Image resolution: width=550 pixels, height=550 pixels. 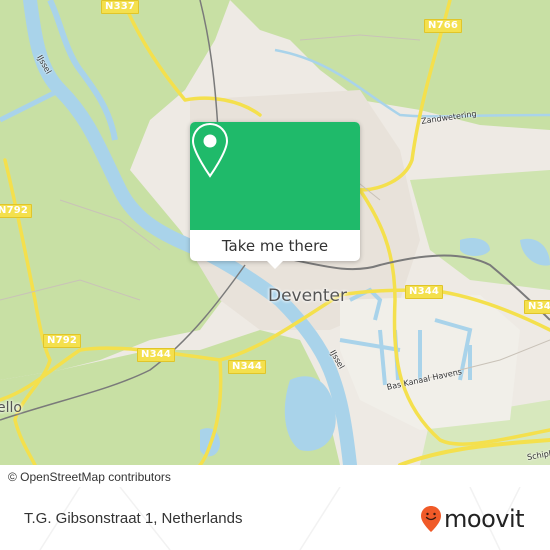 I want to click on road-shield-n348: N348, so click(x=537, y=307).